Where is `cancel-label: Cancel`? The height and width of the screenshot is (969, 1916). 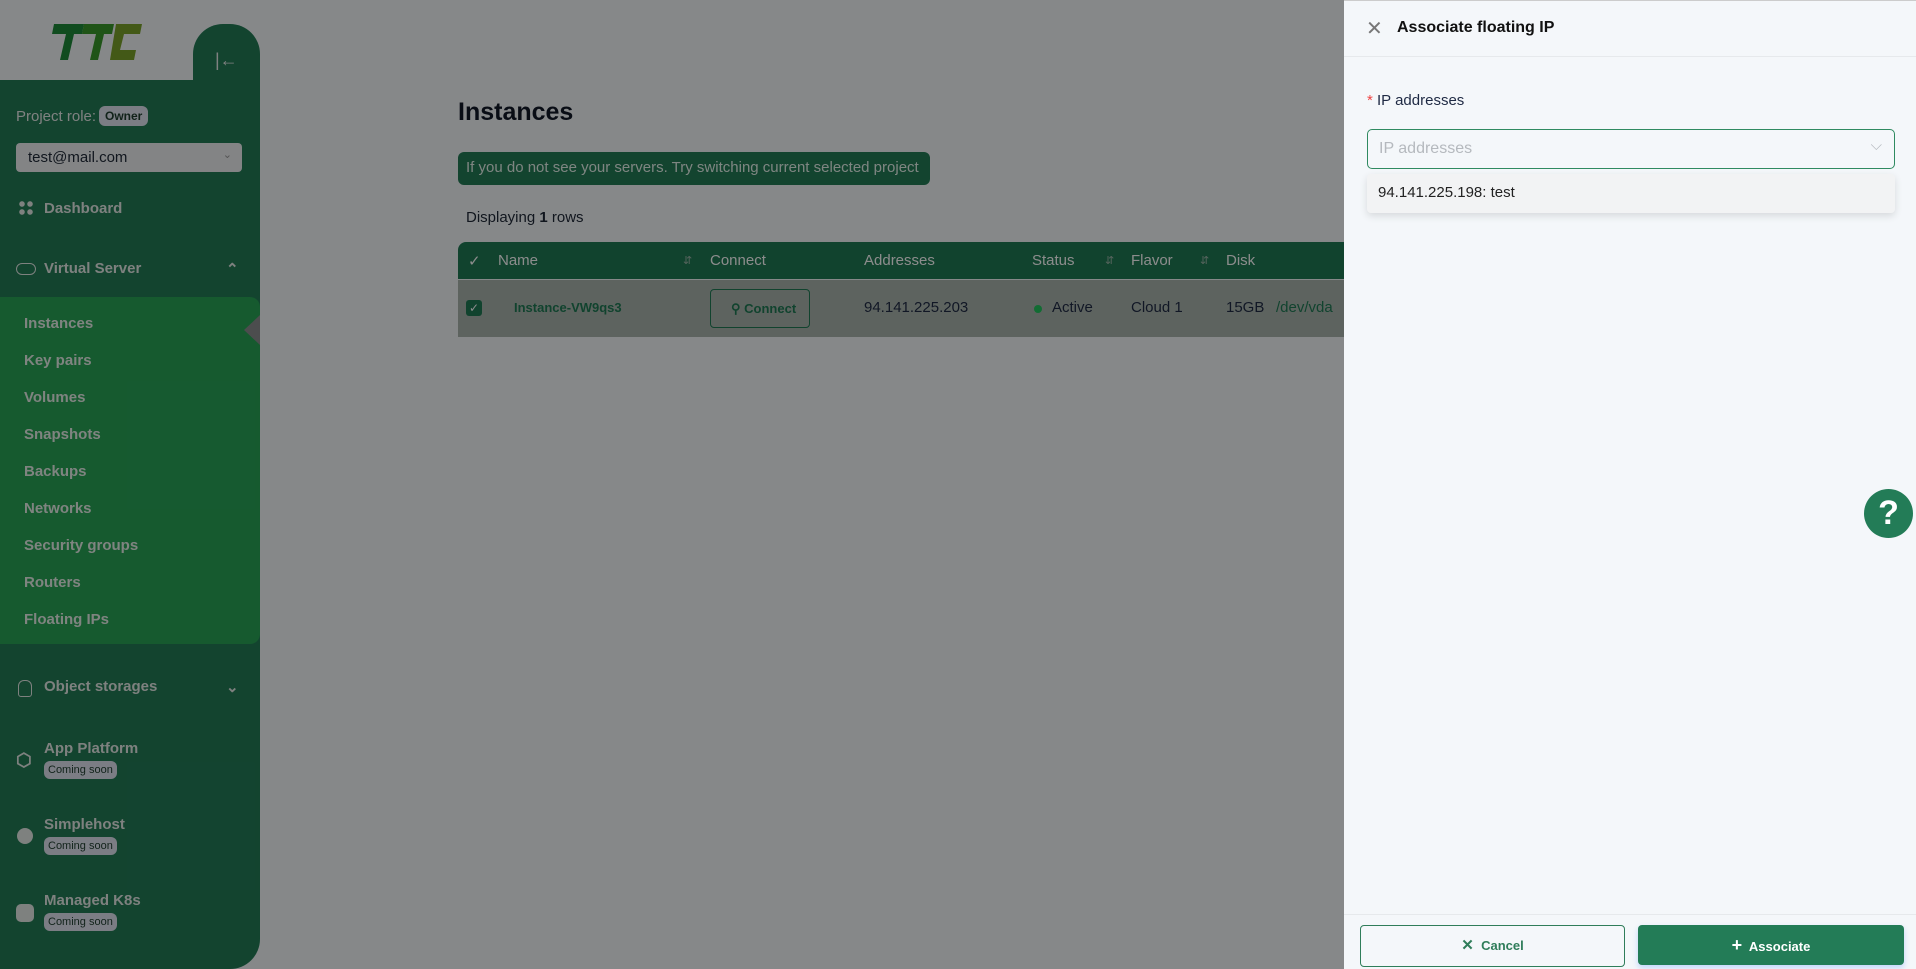
cancel-label: Cancel is located at coordinates (1502, 945).